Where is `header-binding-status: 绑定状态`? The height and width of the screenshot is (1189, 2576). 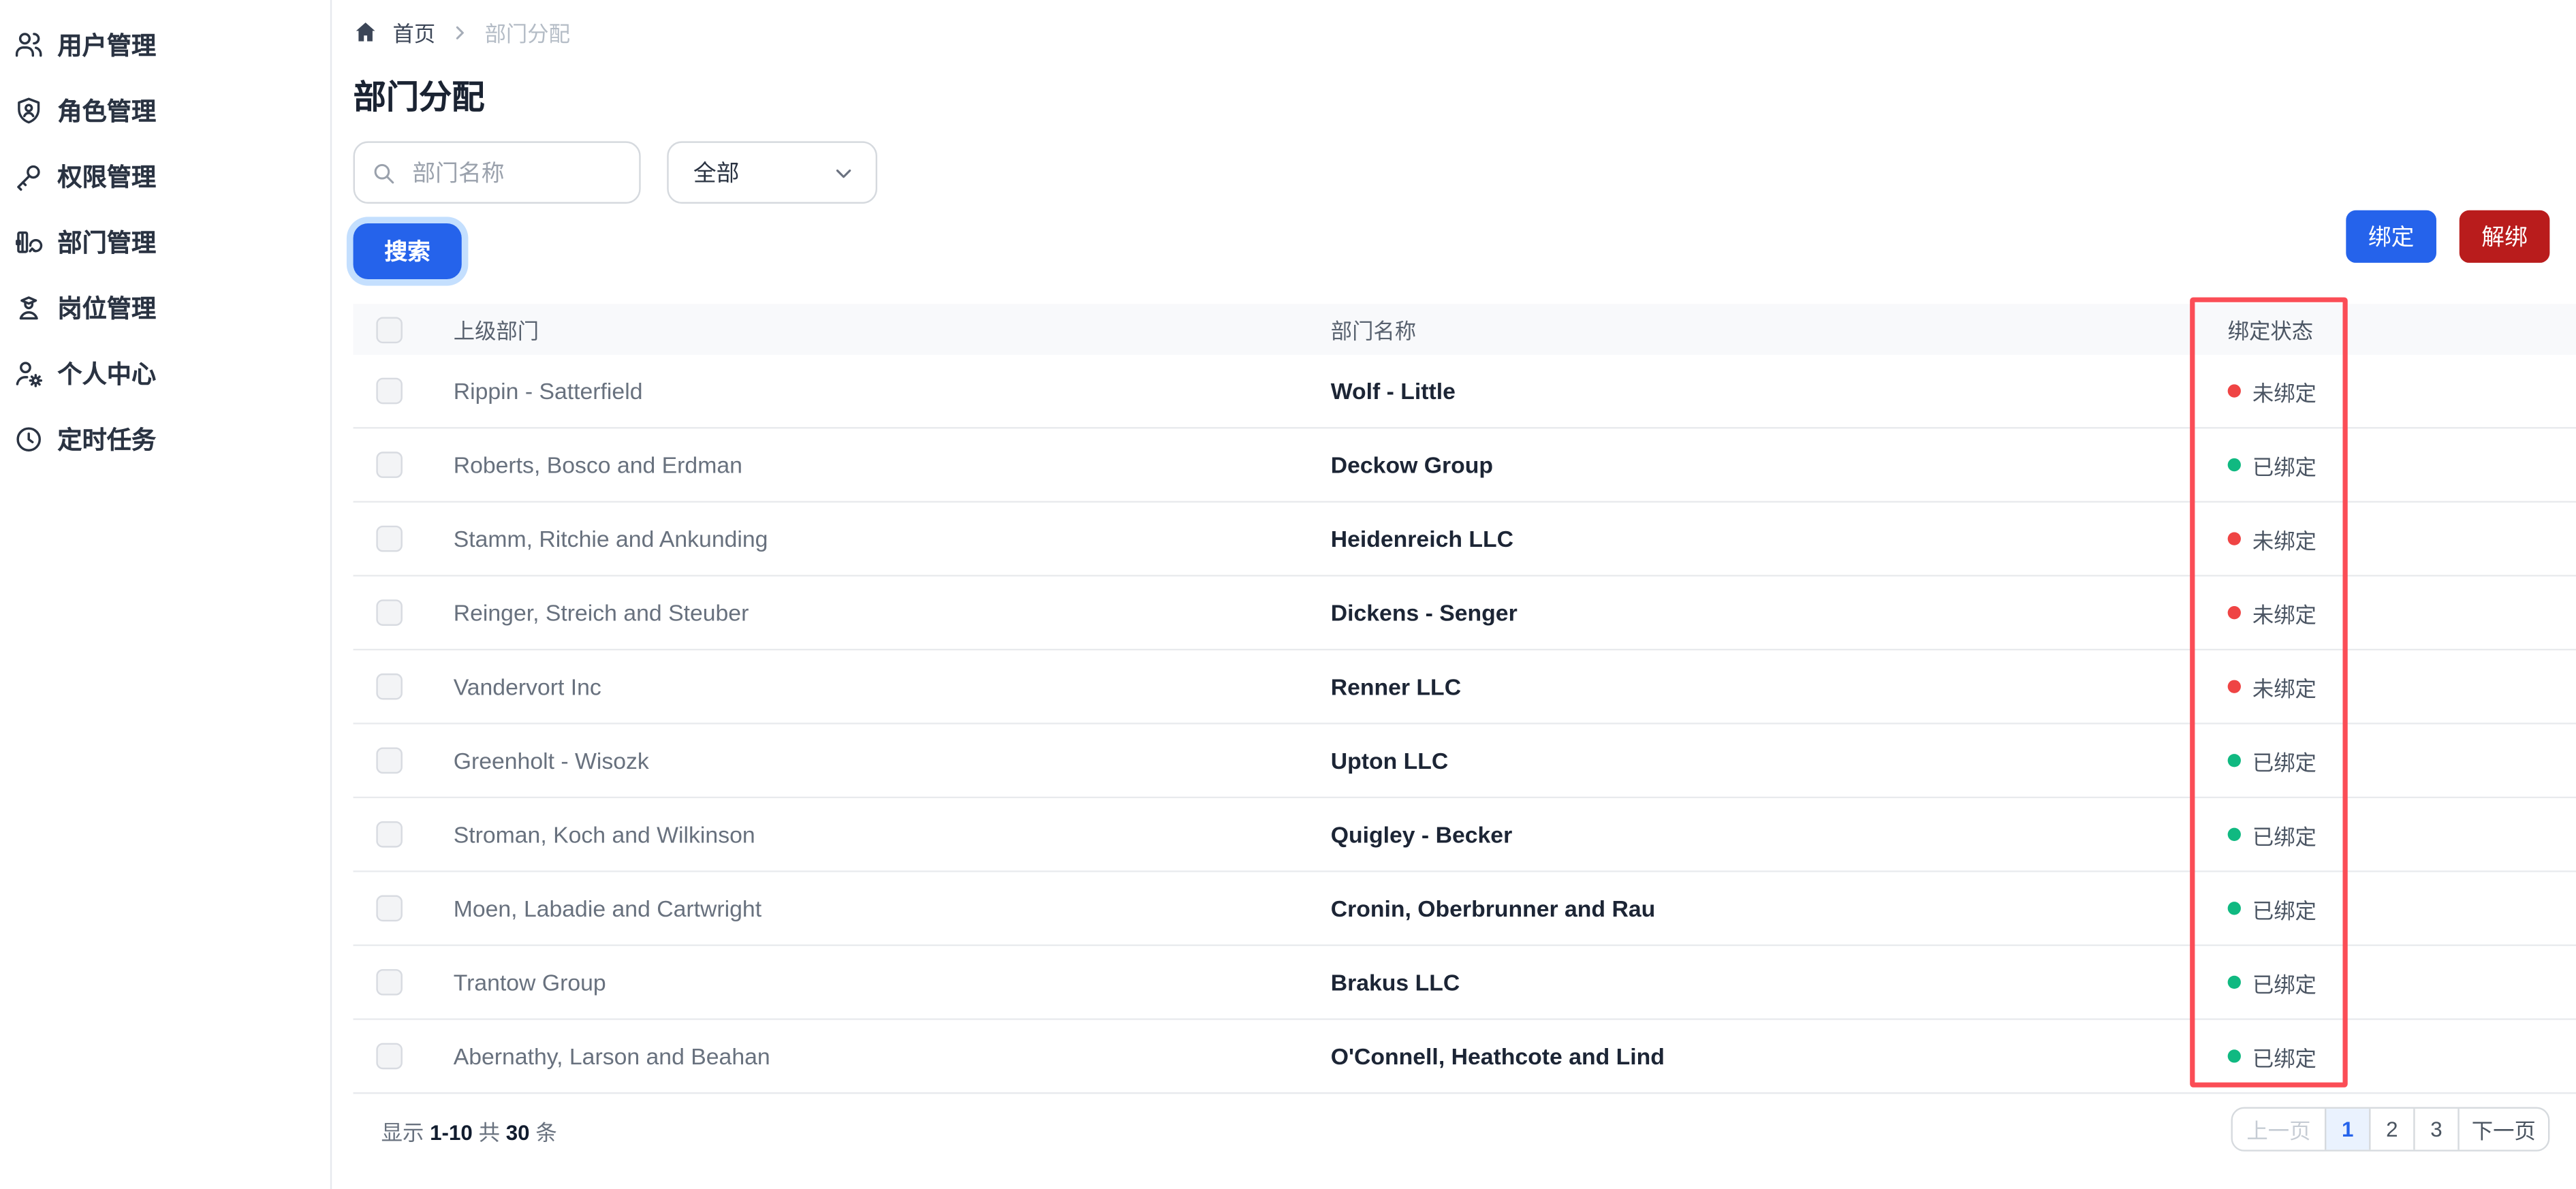 header-binding-status: 绑定状态 is located at coordinates (2270, 331).